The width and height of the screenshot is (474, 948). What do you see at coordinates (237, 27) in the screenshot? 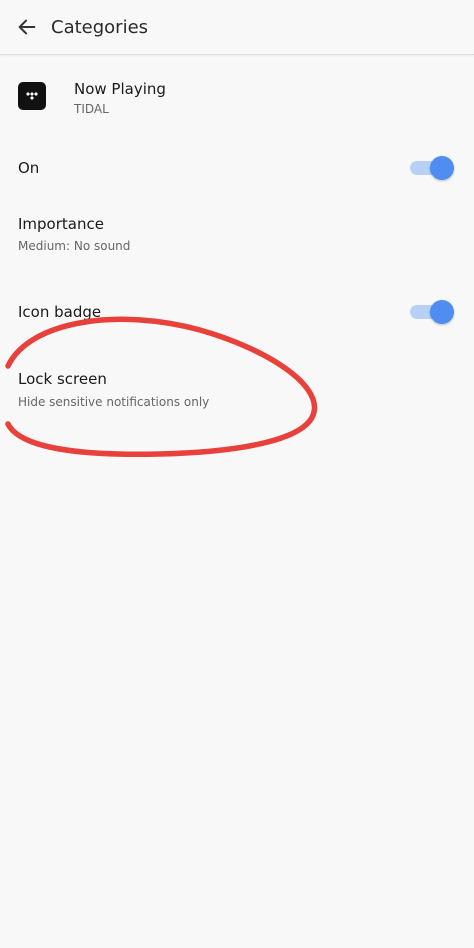
I see `app-bar: Categories` at bounding box center [237, 27].